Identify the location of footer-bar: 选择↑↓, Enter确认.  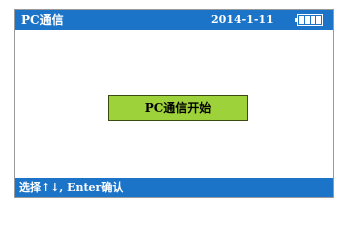
(174, 187).